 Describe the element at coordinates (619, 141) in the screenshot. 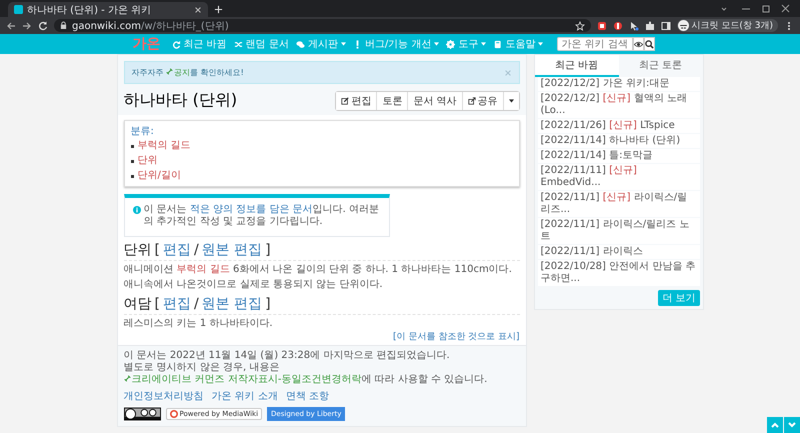

I see `recent-change-item: [2022/11/14] 하나바타 (단위)` at that location.